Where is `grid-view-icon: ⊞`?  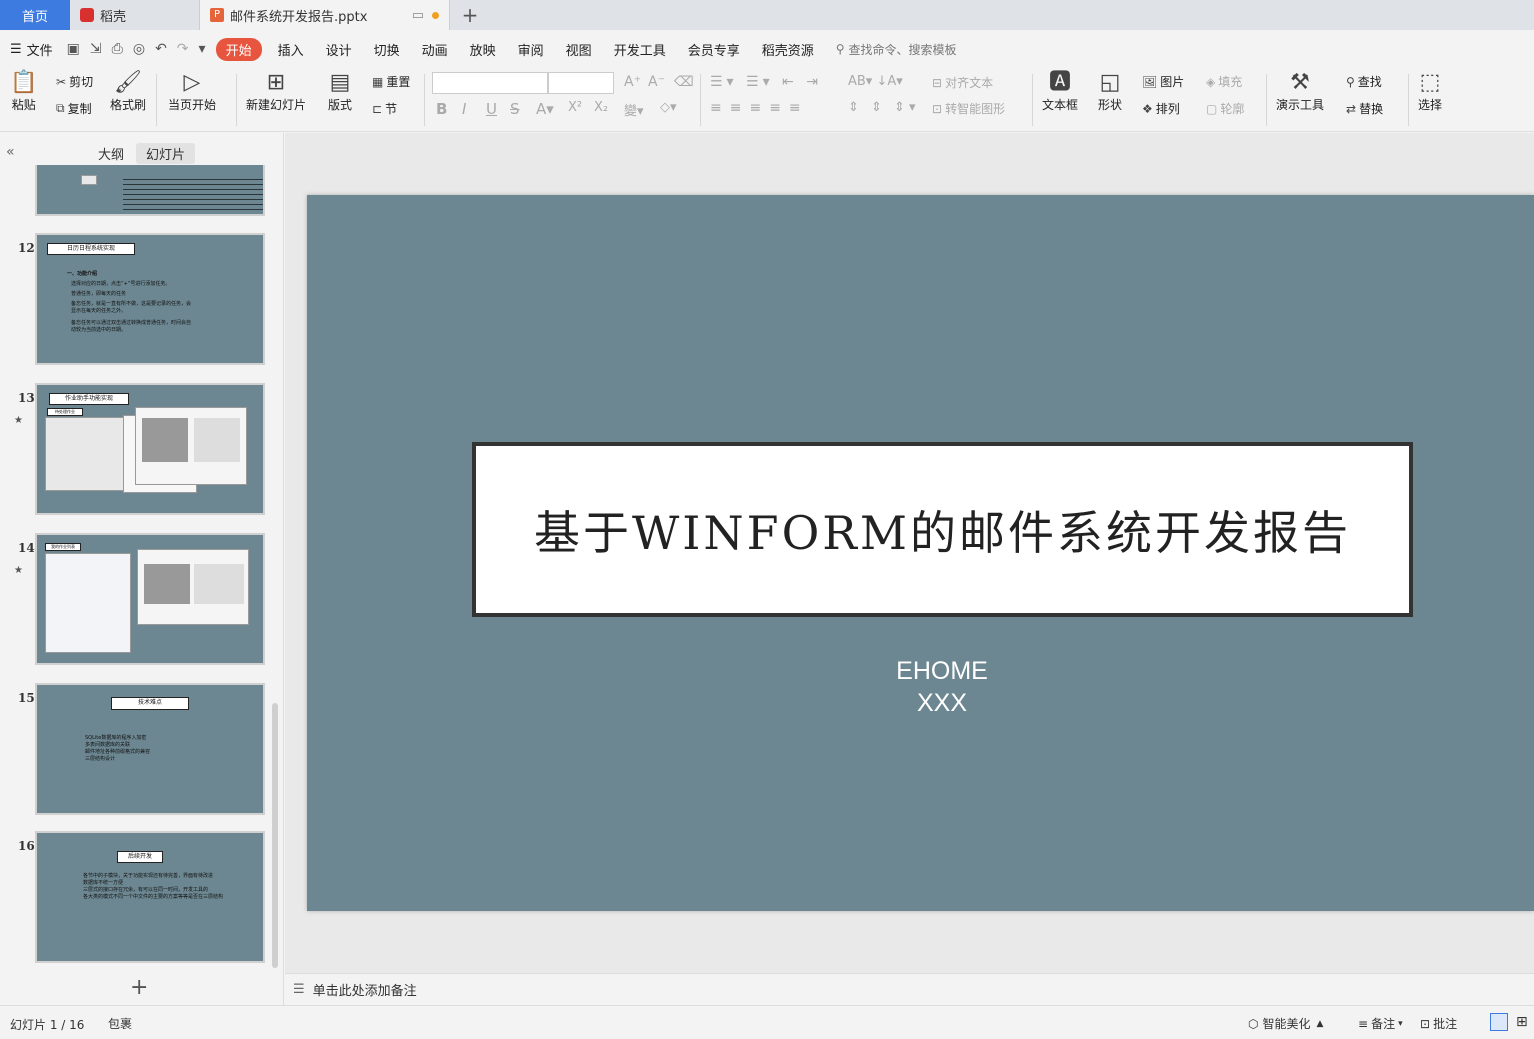
grid-view-icon: ⊞ is located at coordinates (1522, 1022).